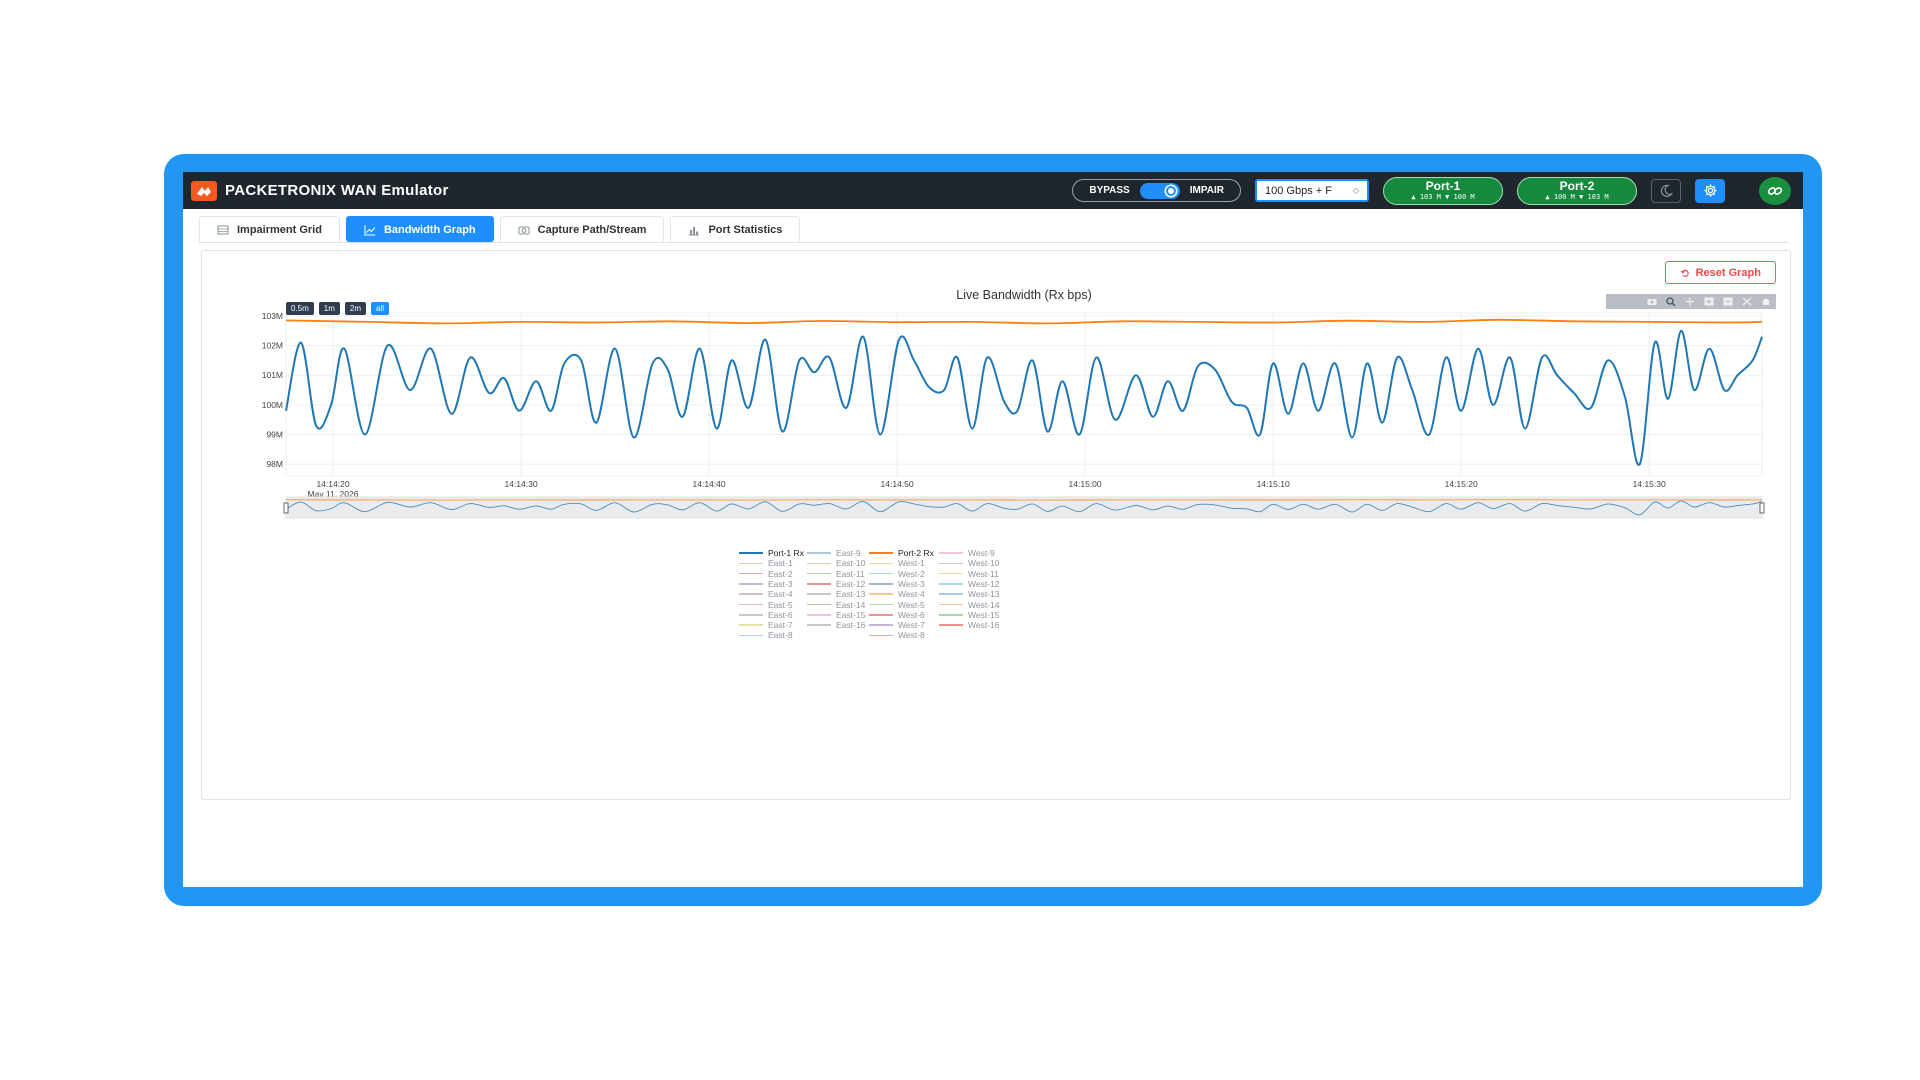 Image resolution: width=1920 pixels, height=1080 pixels. I want to click on legend-label: West-7, so click(911, 625).